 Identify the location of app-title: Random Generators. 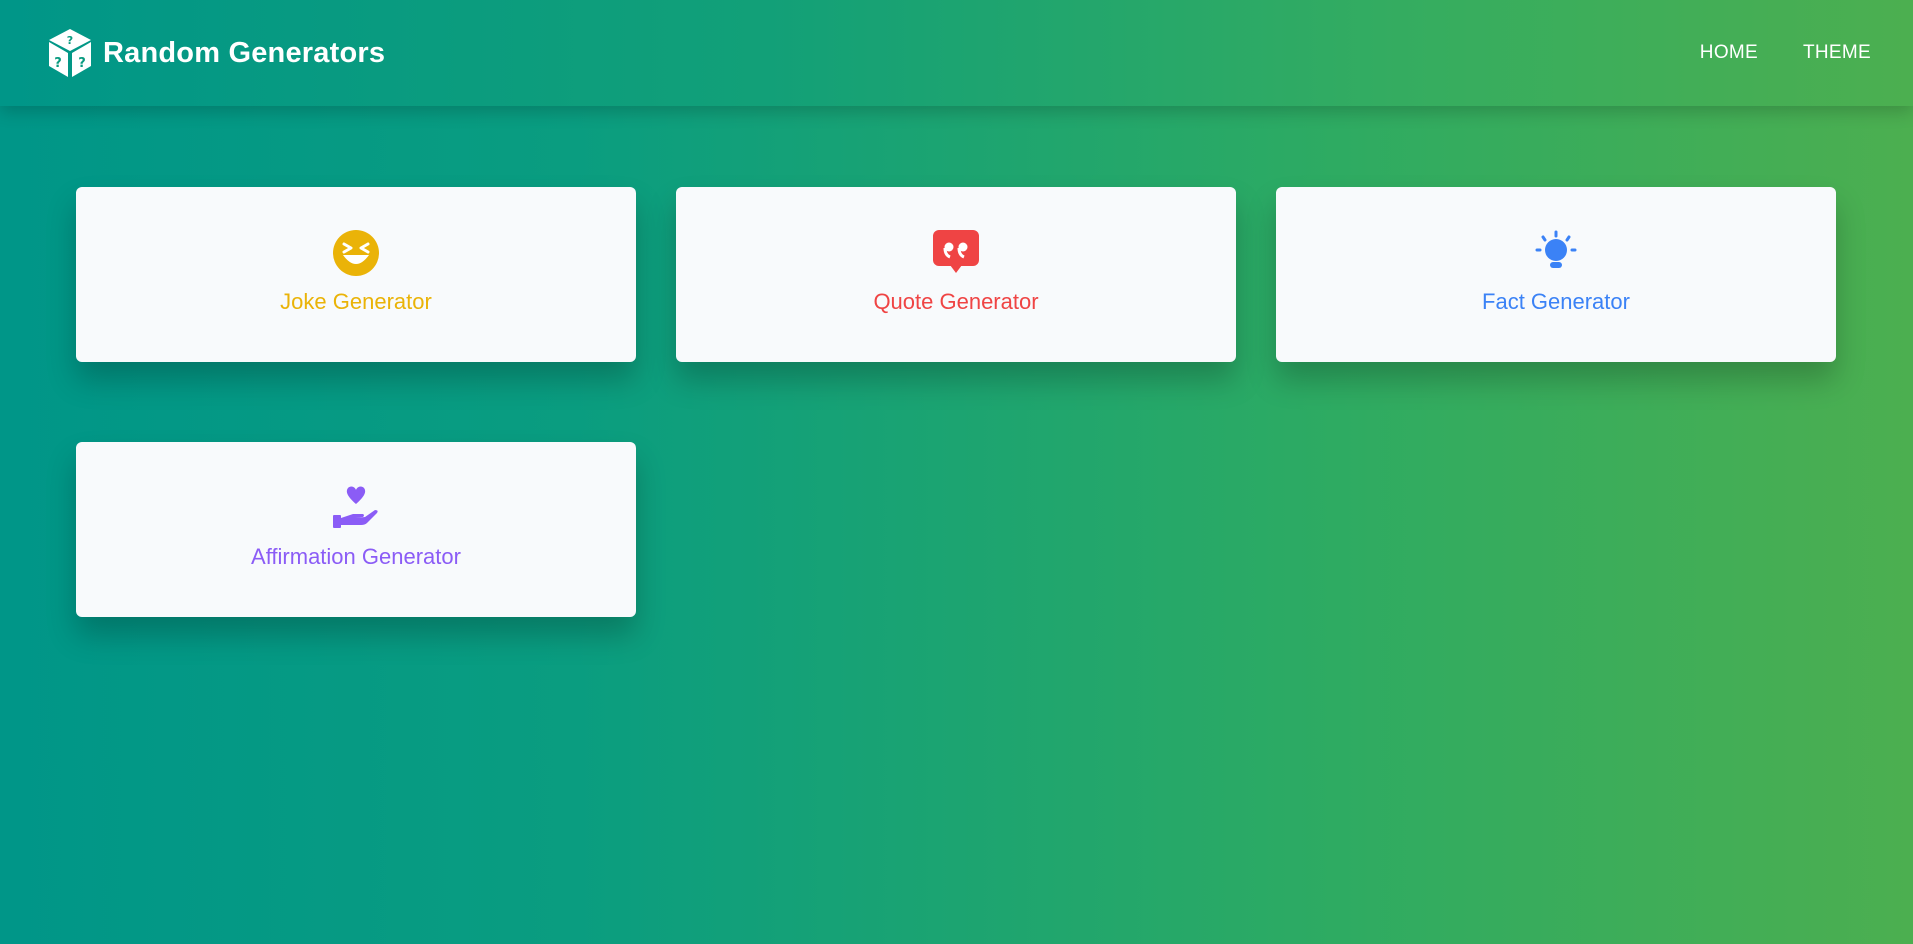
(244, 52).